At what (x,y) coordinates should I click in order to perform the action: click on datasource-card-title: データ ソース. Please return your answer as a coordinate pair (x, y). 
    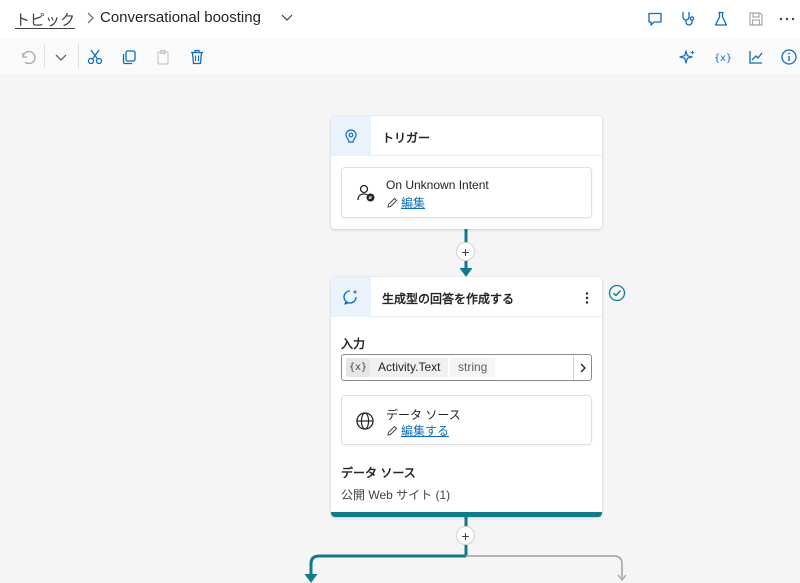
    Looking at the image, I should click on (423, 415).